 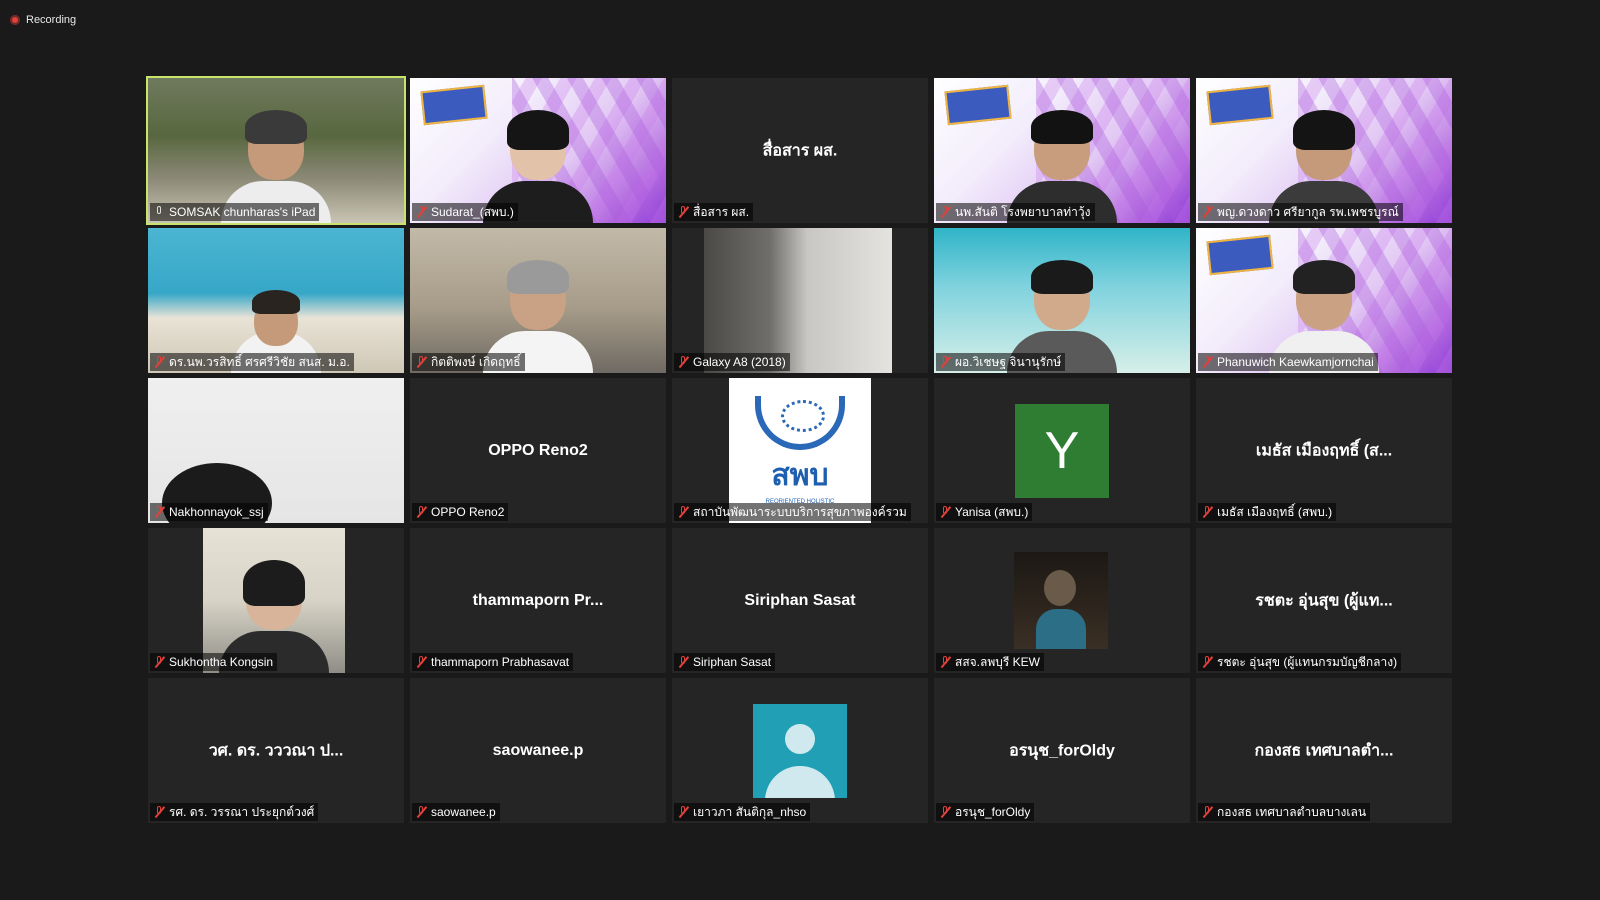 I want to click on participant-name-label: saowanee.p, so click(x=456, y=812).